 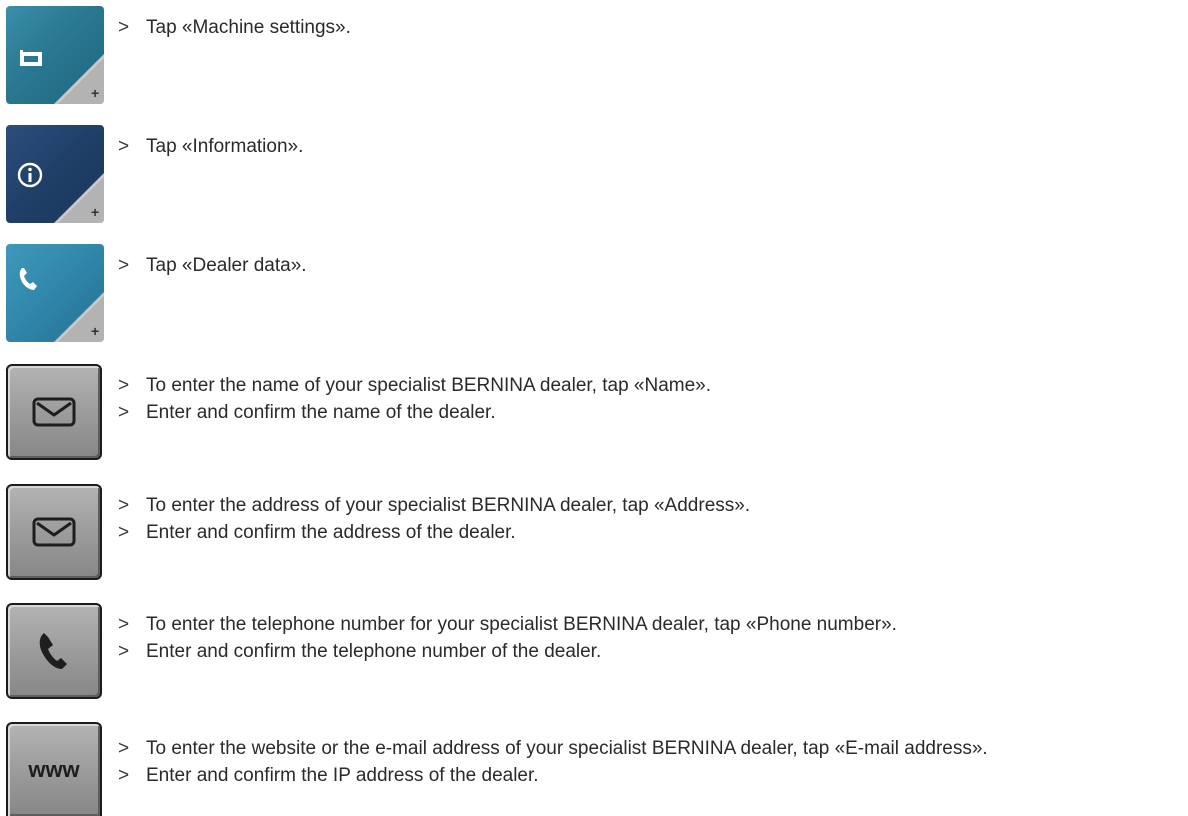 I want to click on step-machine-settings: + > Tap «Machine settings»., so click(x=594, y=55).